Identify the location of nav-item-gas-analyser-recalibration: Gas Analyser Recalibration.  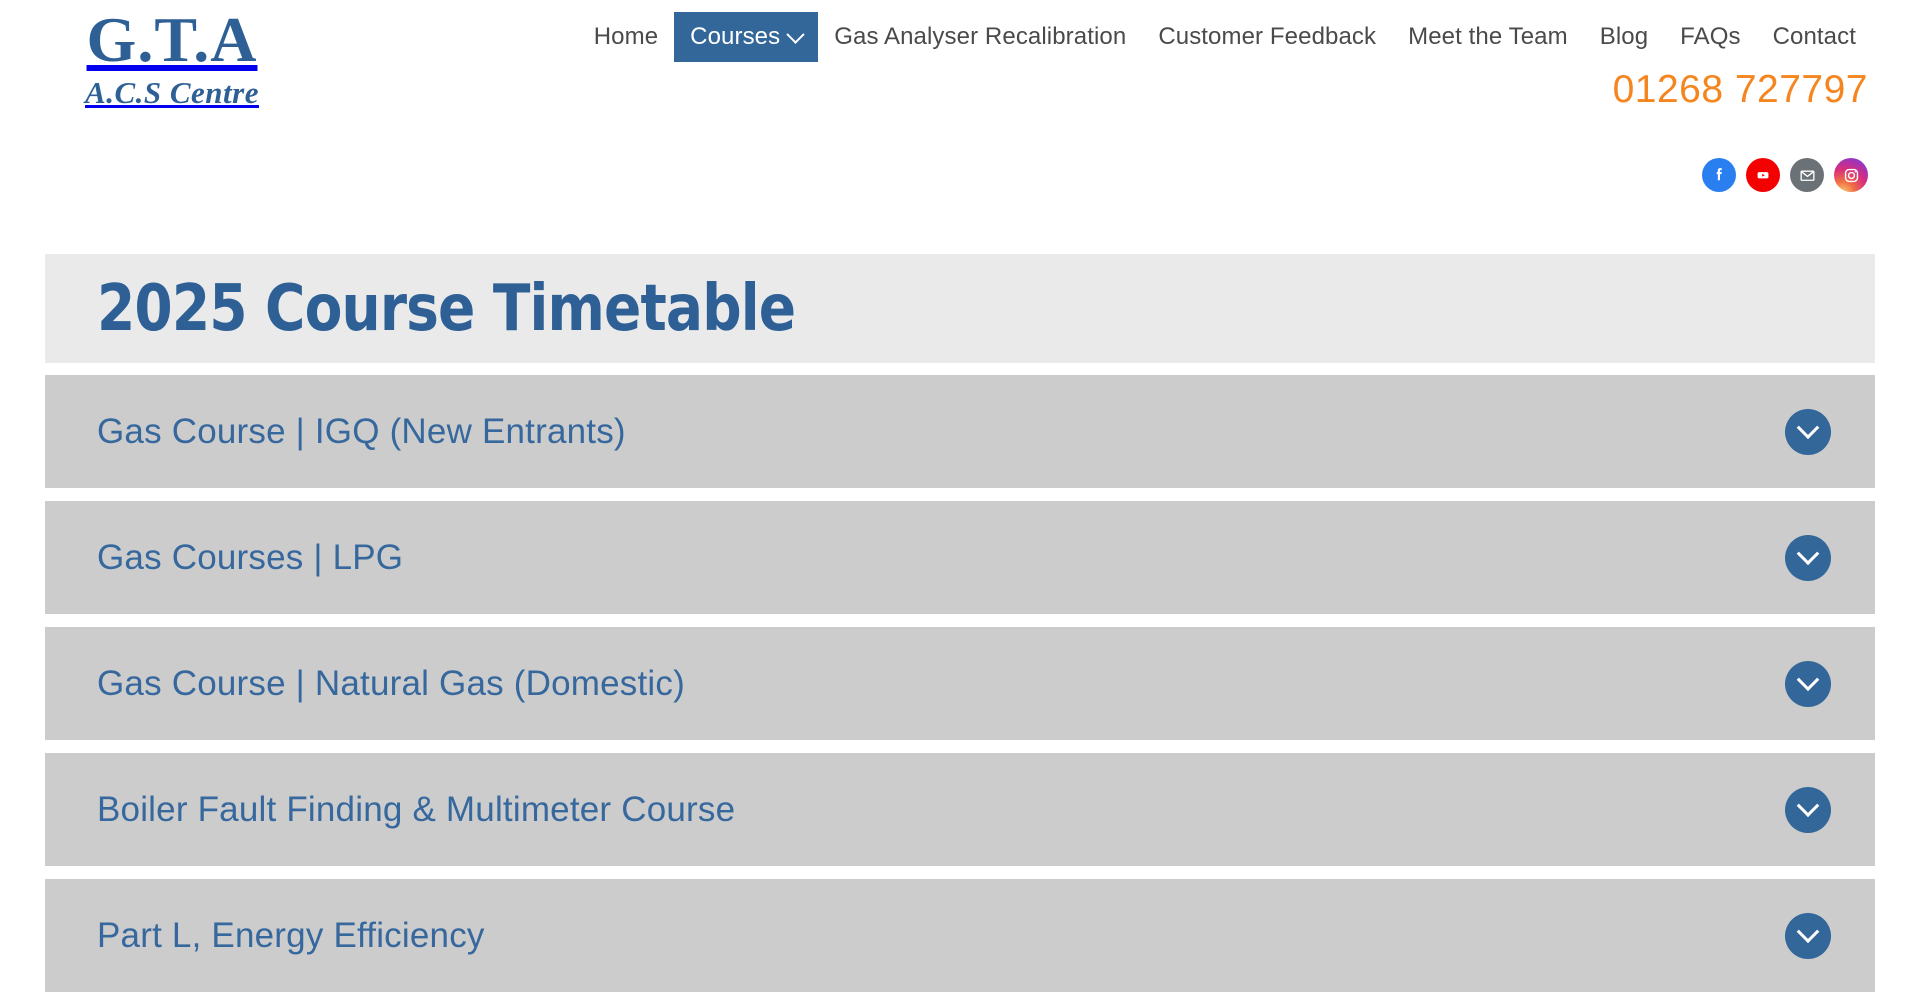
(980, 37).